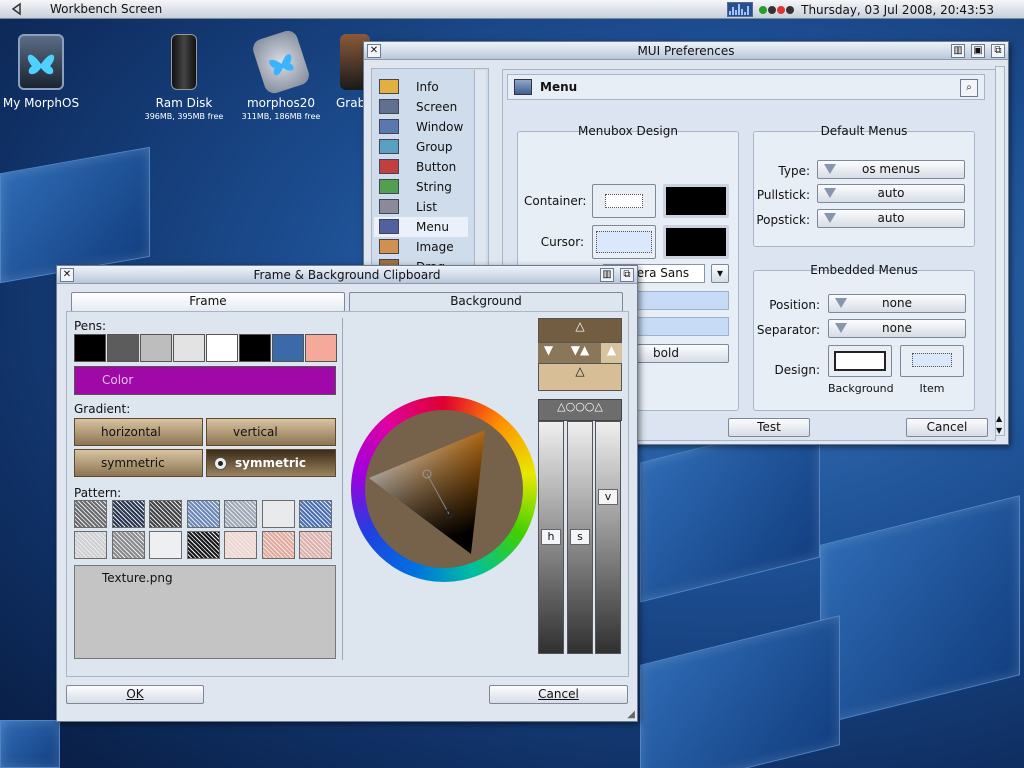 The width and height of the screenshot is (1024, 768). I want to click on gradient-label: Gradient:, so click(102, 409).